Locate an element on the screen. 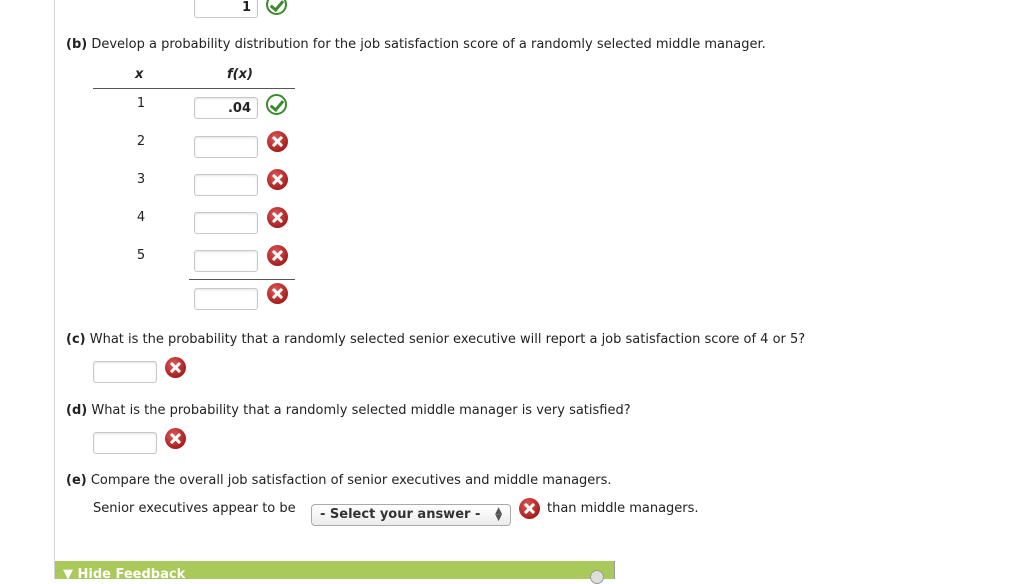  hide-feedback-bar: ▼ Hide Feedback is located at coordinates (334, 572).